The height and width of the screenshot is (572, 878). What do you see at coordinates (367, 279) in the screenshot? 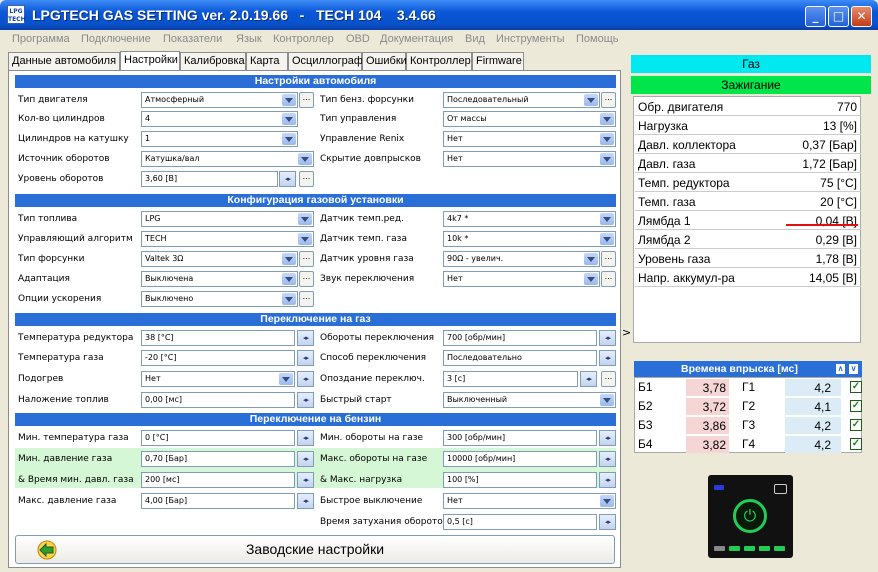
I see `switch-sound-label: Звук переключения` at bounding box center [367, 279].